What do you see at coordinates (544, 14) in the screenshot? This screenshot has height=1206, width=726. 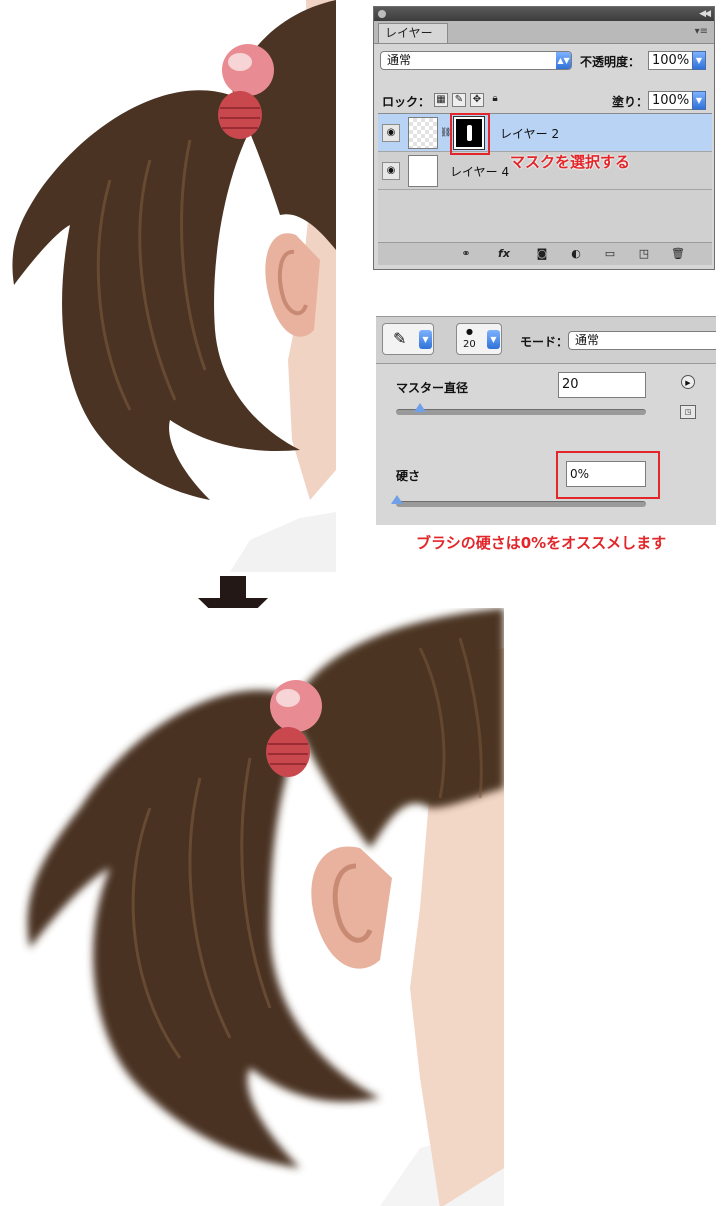 I see `panel-titlebar: ◀◀` at bounding box center [544, 14].